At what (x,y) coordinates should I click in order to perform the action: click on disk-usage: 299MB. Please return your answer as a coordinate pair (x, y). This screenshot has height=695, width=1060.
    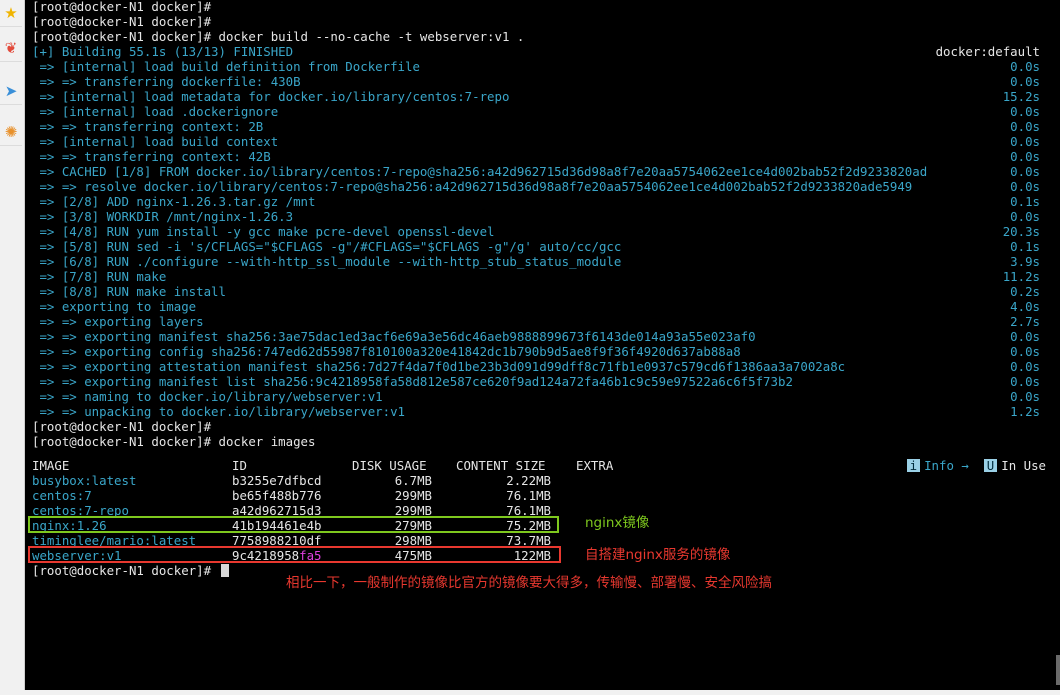
    Looking at the image, I should click on (413, 495).